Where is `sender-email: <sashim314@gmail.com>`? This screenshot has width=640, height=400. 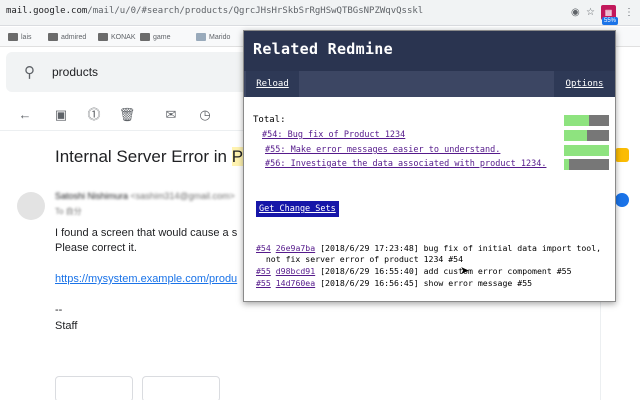
sender-email: <sashim314@gmail.com> is located at coordinates (182, 196).